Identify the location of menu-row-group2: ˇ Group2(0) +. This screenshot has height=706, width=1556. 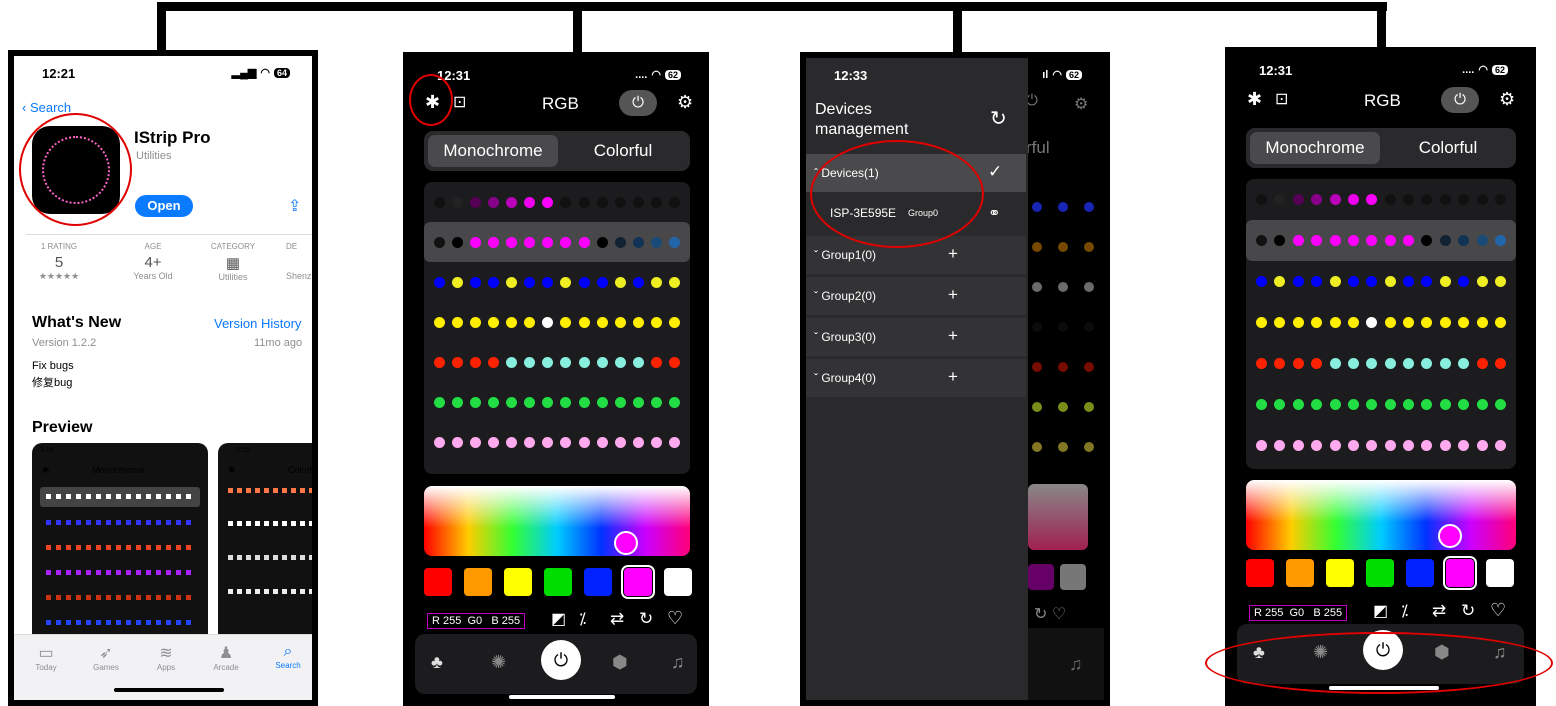
(916, 296).